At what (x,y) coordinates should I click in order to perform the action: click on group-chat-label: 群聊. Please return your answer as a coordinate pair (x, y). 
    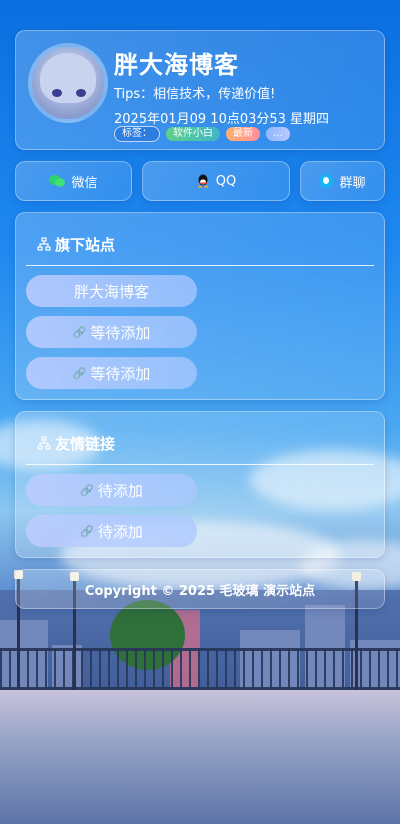
    Looking at the image, I should click on (352, 183).